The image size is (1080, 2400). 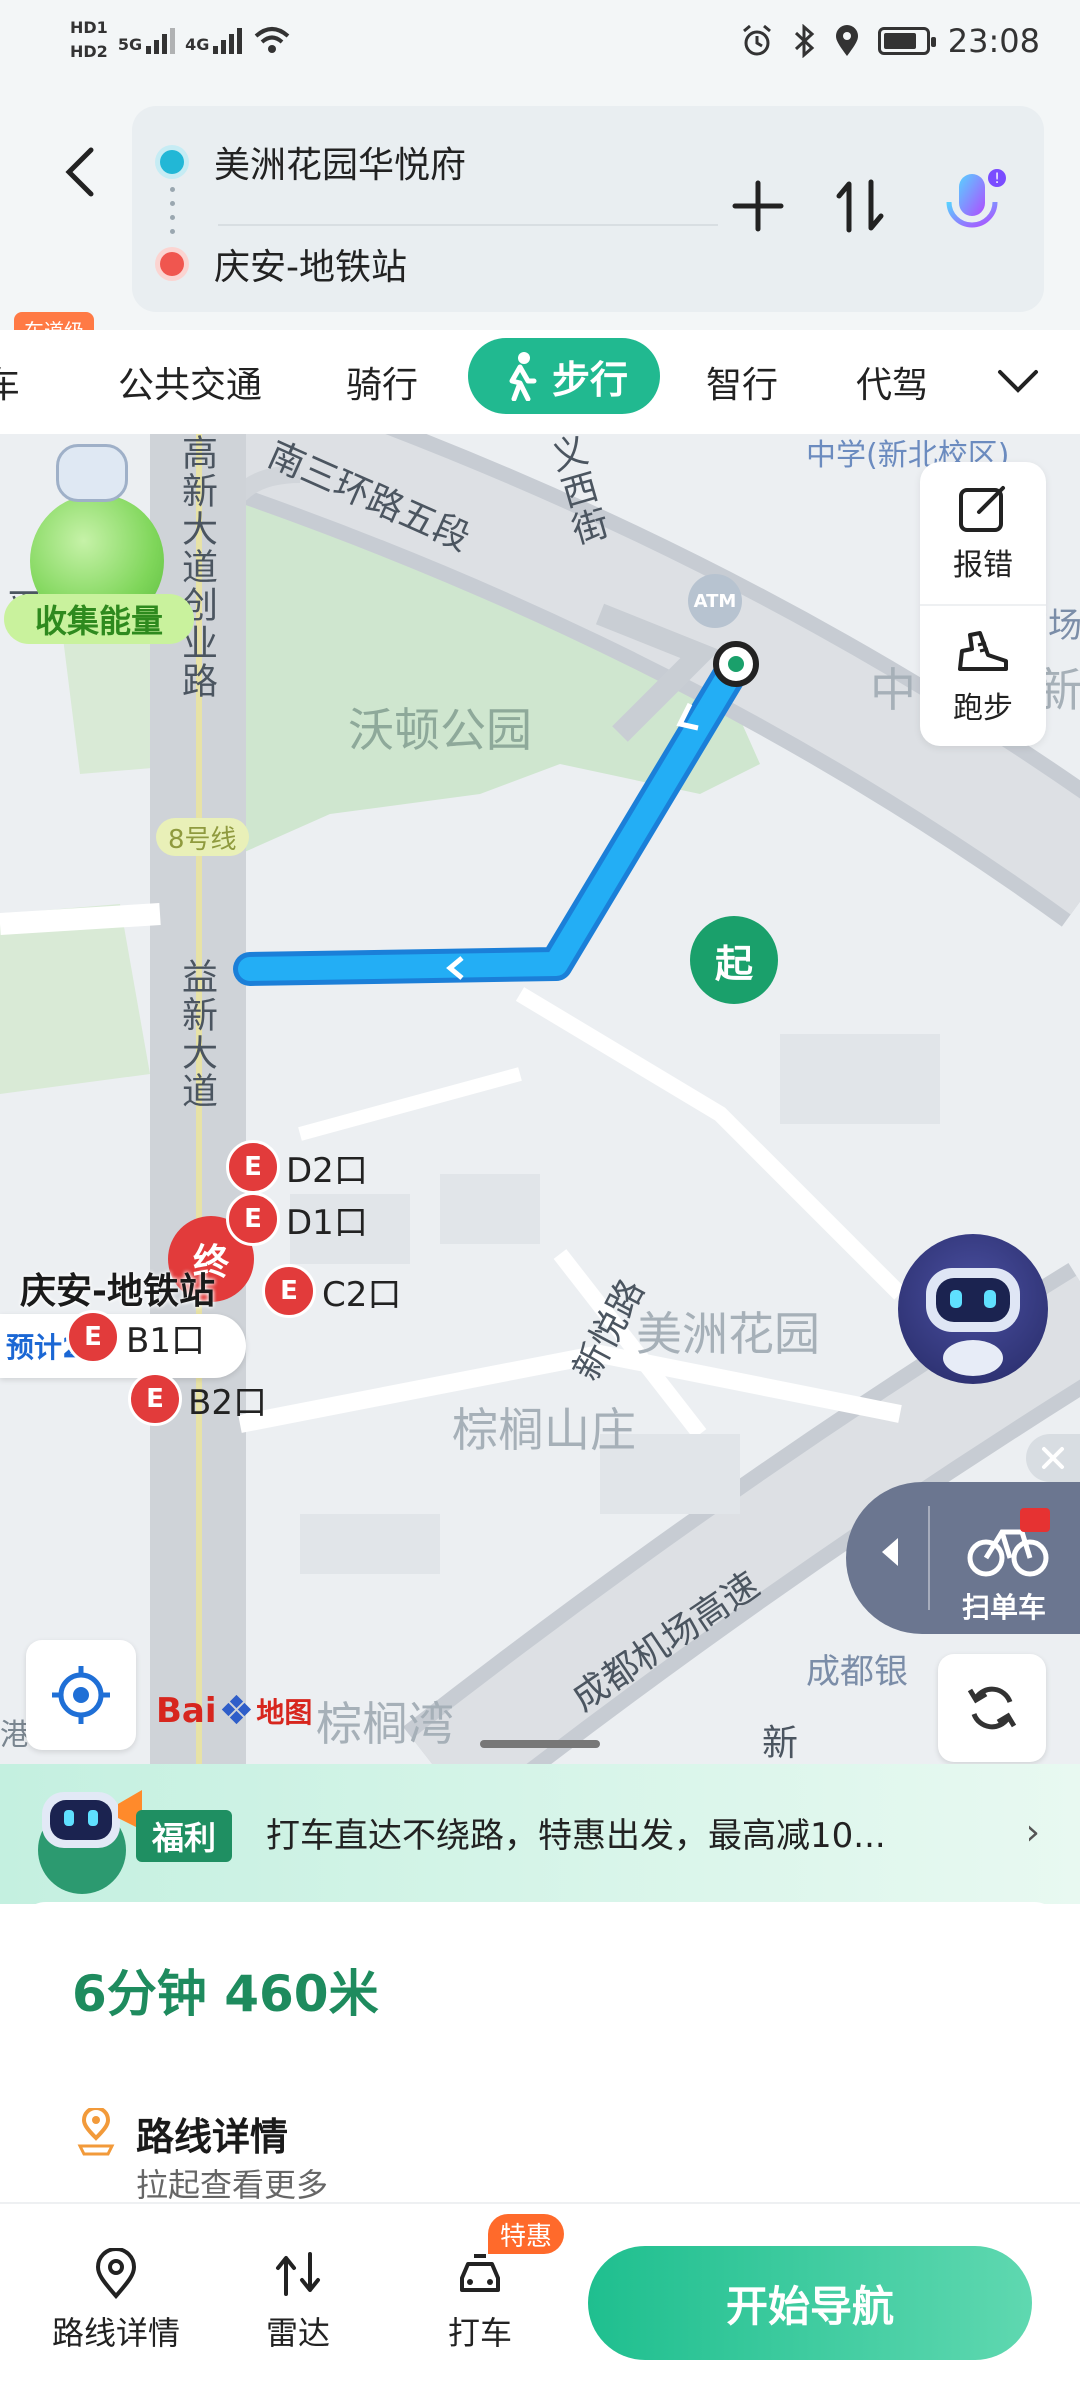 I want to click on hd-indicator: HD1 HD2, so click(x=89, y=40).